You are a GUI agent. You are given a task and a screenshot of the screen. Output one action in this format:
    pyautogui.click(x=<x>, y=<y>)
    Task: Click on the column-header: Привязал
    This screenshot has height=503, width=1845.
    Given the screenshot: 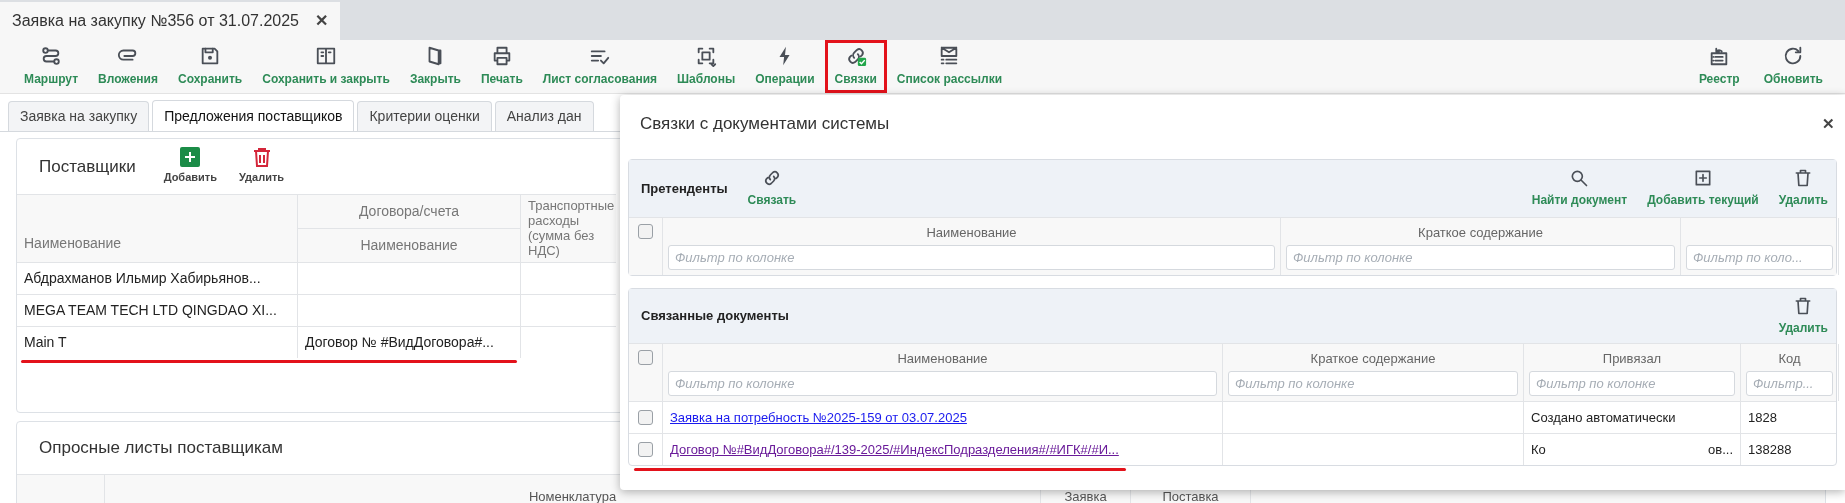 What is the action you would take?
    pyautogui.click(x=1632, y=357)
    